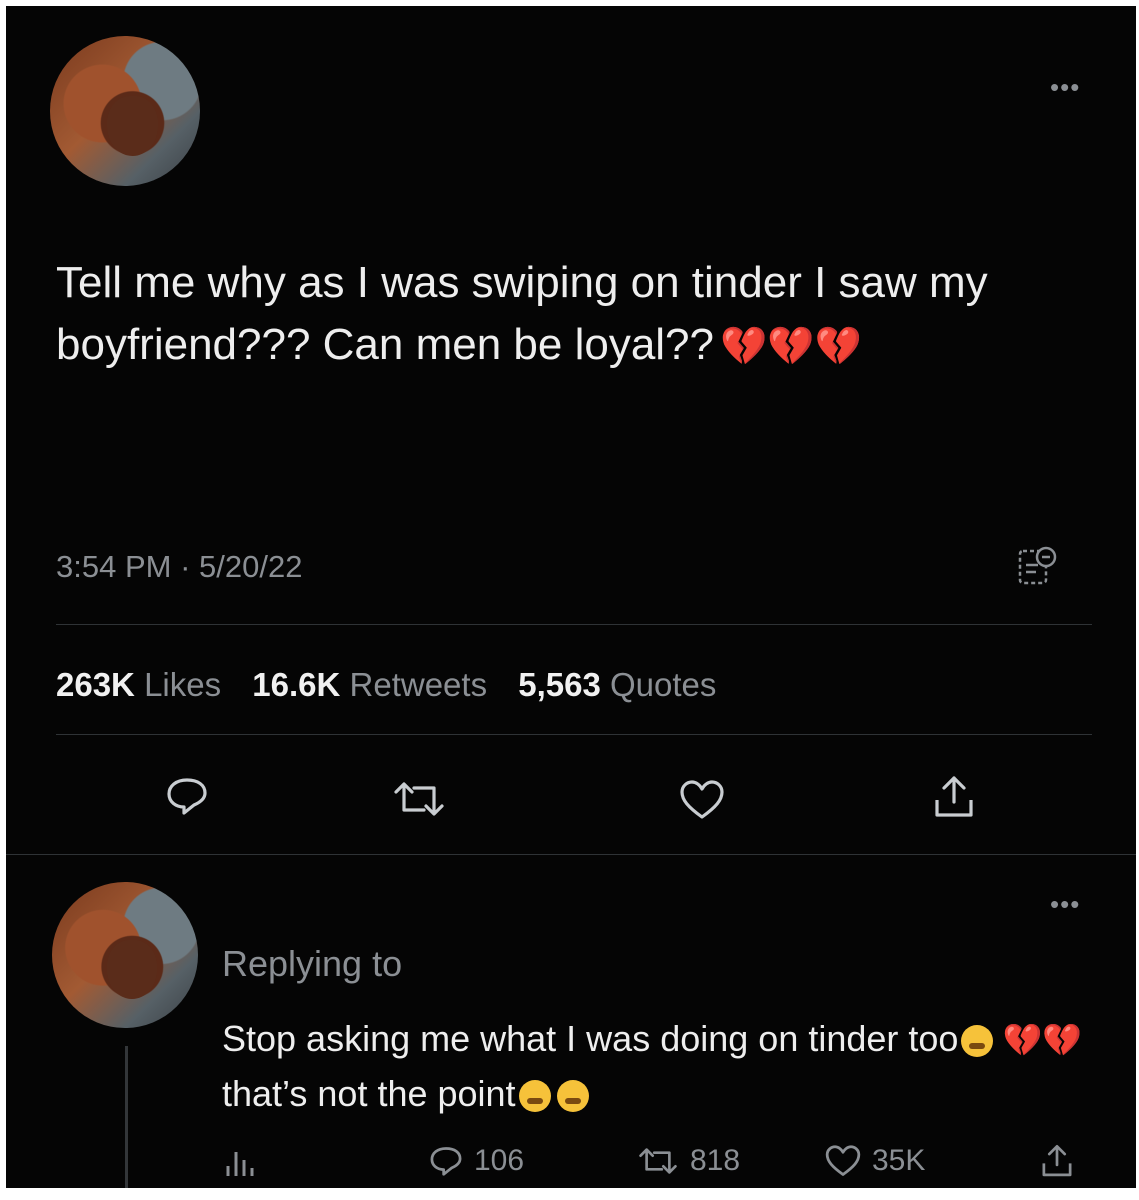  What do you see at coordinates (138, 684) in the screenshot?
I see `likes-stat: 263K Likes` at bounding box center [138, 684].